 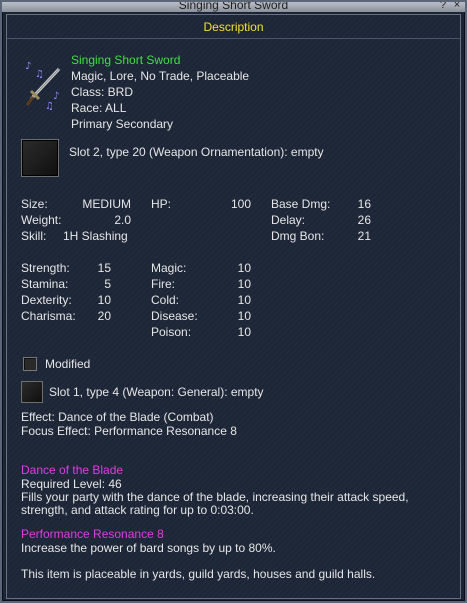 I want to click on size-value: MEDIUM, so click(x=106, y=204).